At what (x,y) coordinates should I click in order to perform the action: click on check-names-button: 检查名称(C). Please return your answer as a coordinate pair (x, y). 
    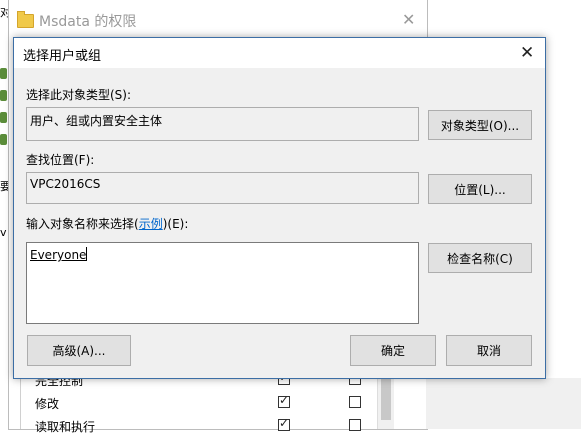
    Looking at the image, I should click on (480, 258).